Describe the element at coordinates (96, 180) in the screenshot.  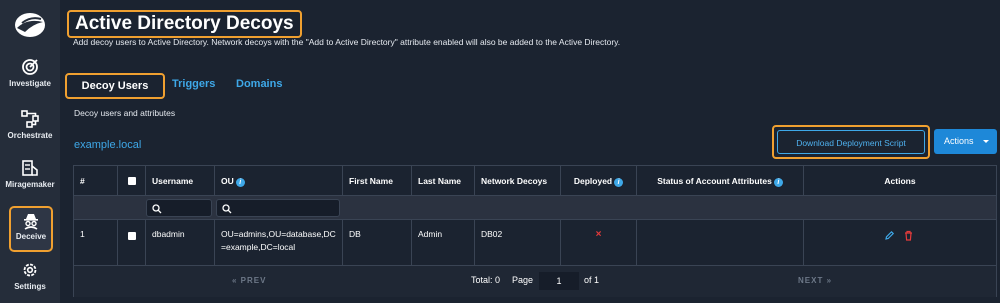
I see `column-header-number: #` at that location.